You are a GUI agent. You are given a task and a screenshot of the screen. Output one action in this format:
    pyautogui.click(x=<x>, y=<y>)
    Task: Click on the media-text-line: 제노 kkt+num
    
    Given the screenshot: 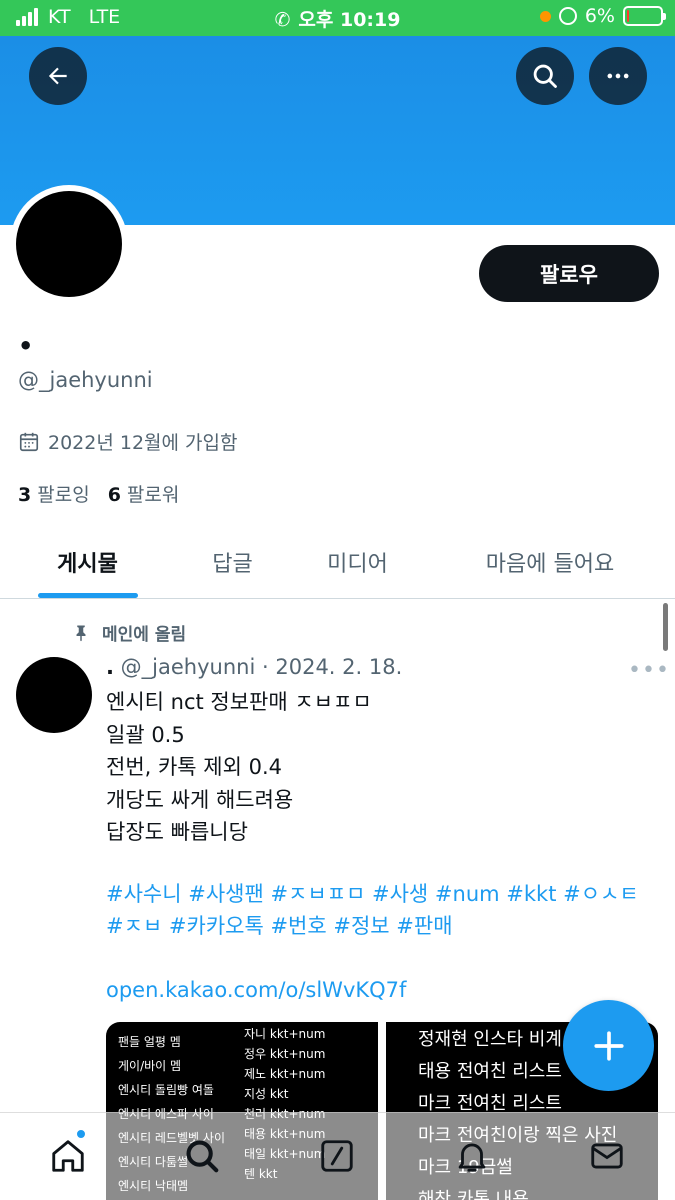 What is the action you would take?
    pyautogui.click(x=285, y=1074)
    